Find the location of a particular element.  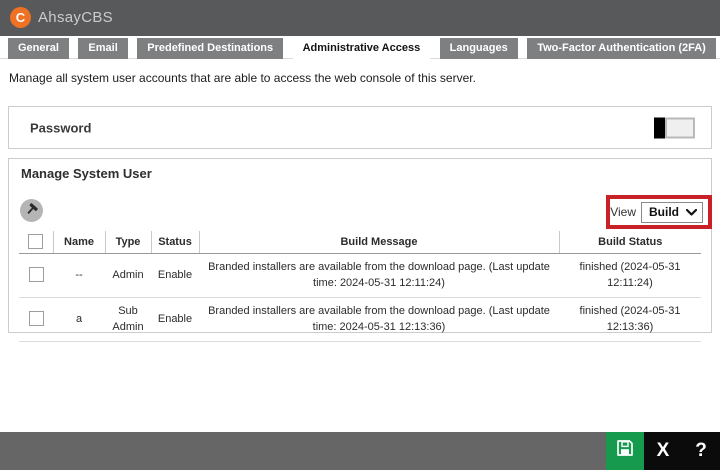

select-all-checkbox is located at coordinates (36, 242).